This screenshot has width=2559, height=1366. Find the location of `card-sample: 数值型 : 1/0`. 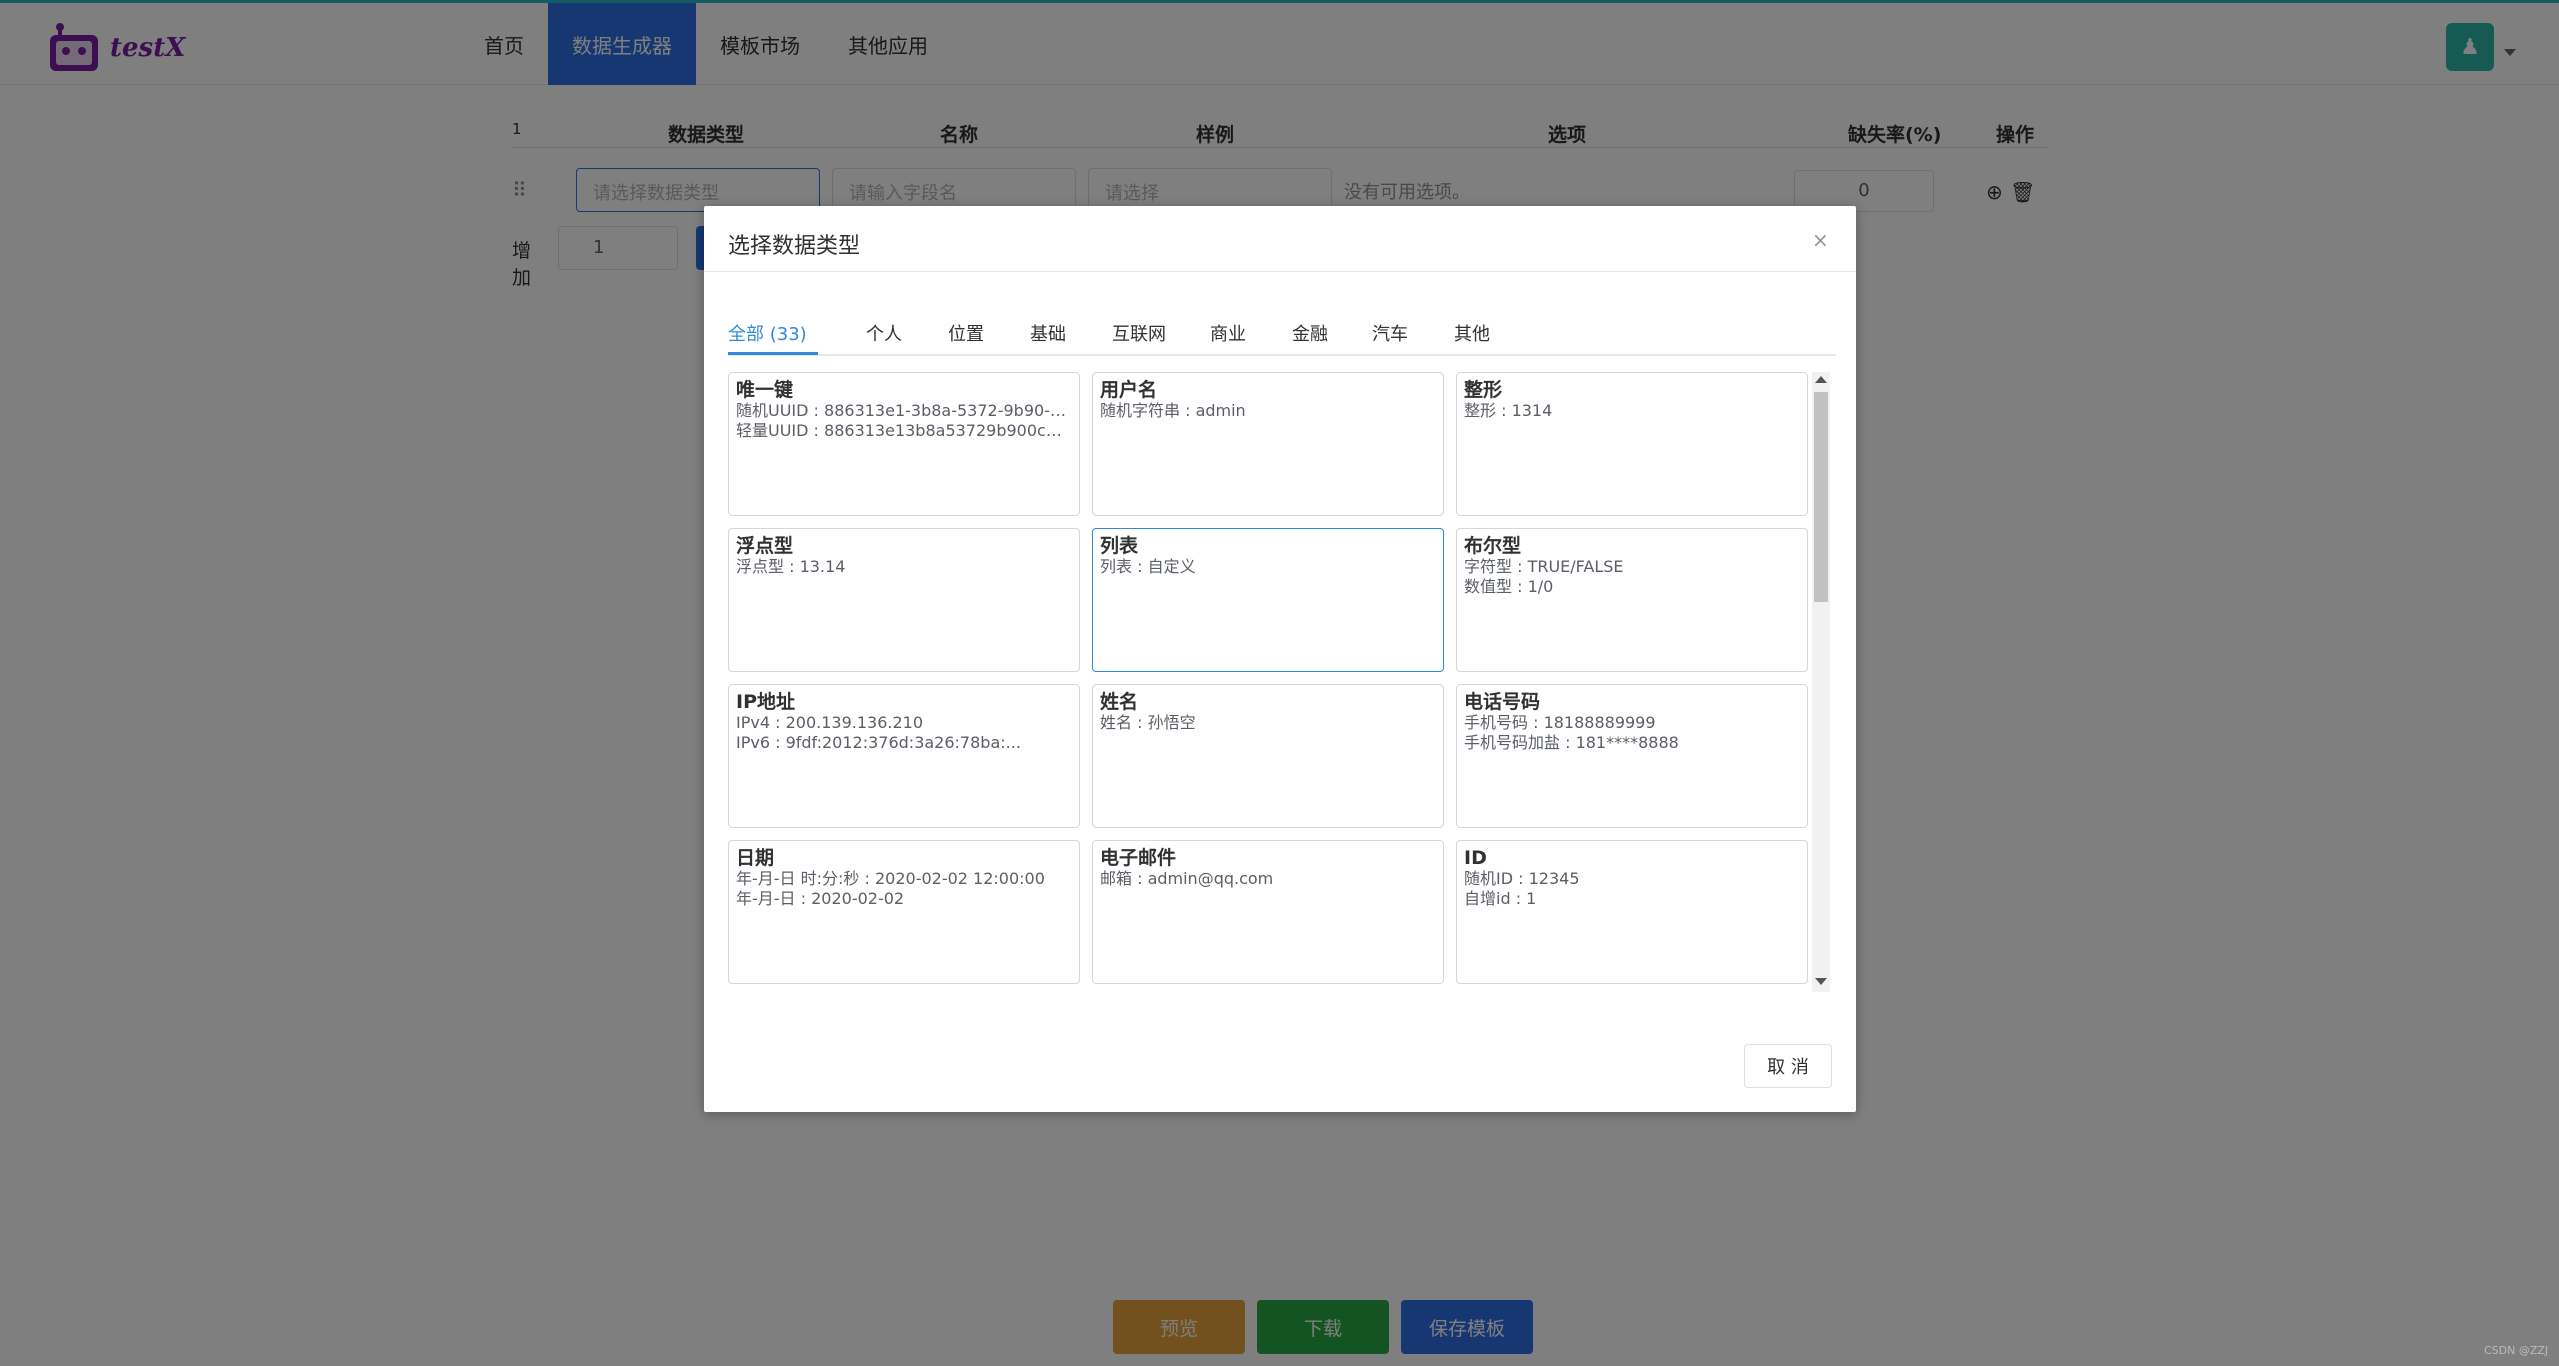

card-sample: 数值型 : 1/0 is located at coordinates (1509, 586).